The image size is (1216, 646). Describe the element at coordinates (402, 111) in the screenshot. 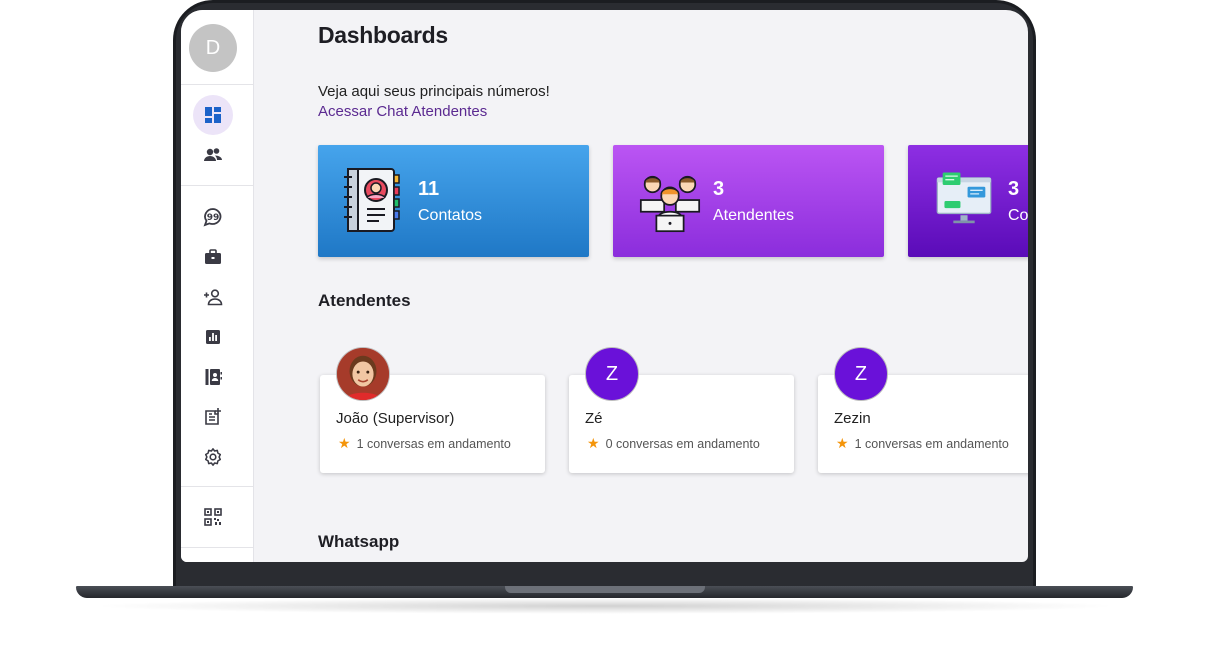

I see `chat-atendentes-link: Acessar Chat Atendentes` at that location.